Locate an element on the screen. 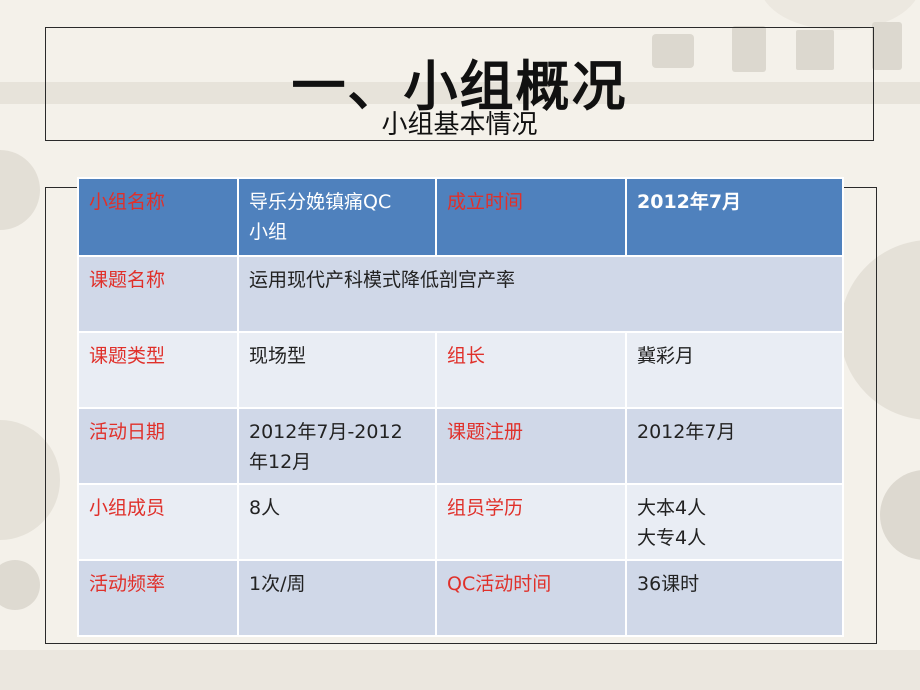  table-row: 活动日期 2012年7月-2012 年12月 课题注册 2012年7月 is located at coordinates (460, 446).